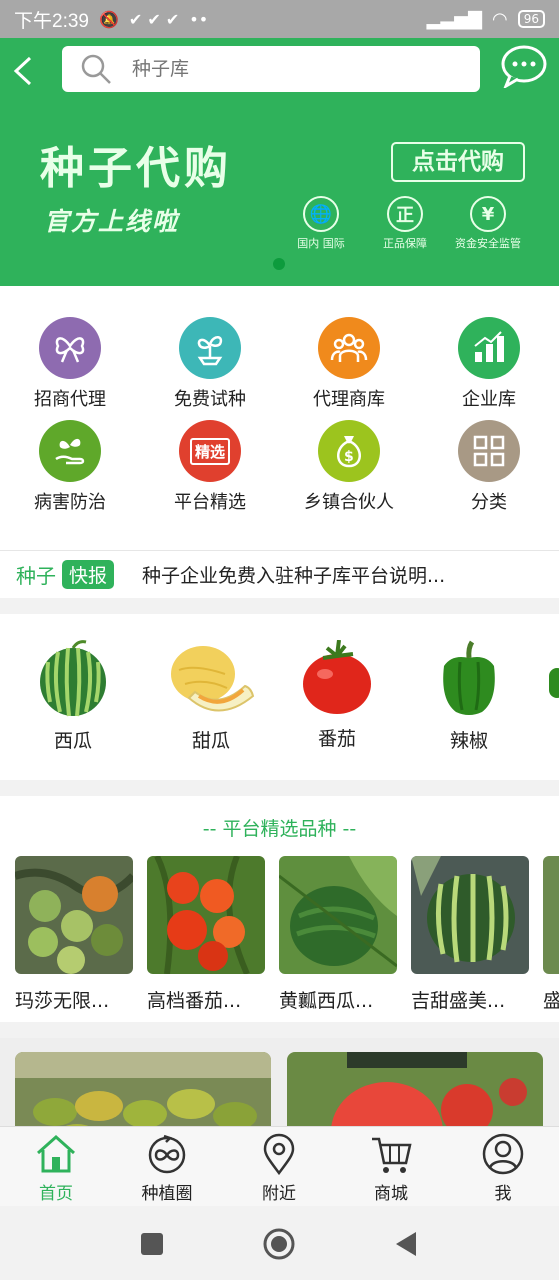 The height and width of the screenshot is (1280, 559). I want to click on tab-label: 首页, so click(56, 1194).